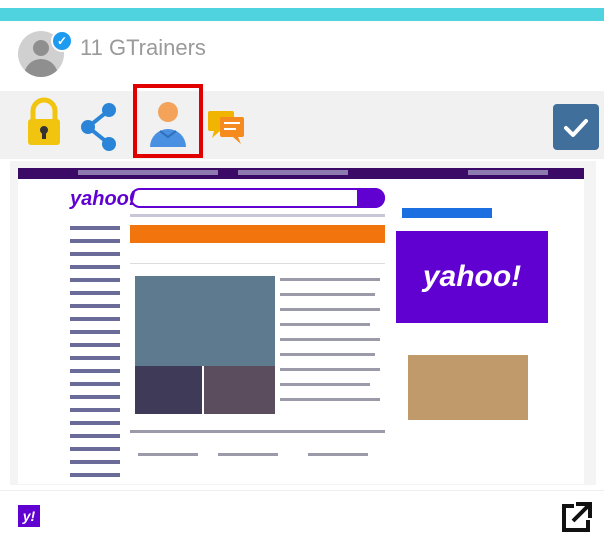 The width and height of the screenshot is (604, 546). I want to click on chat-icon, so click(228, 125).